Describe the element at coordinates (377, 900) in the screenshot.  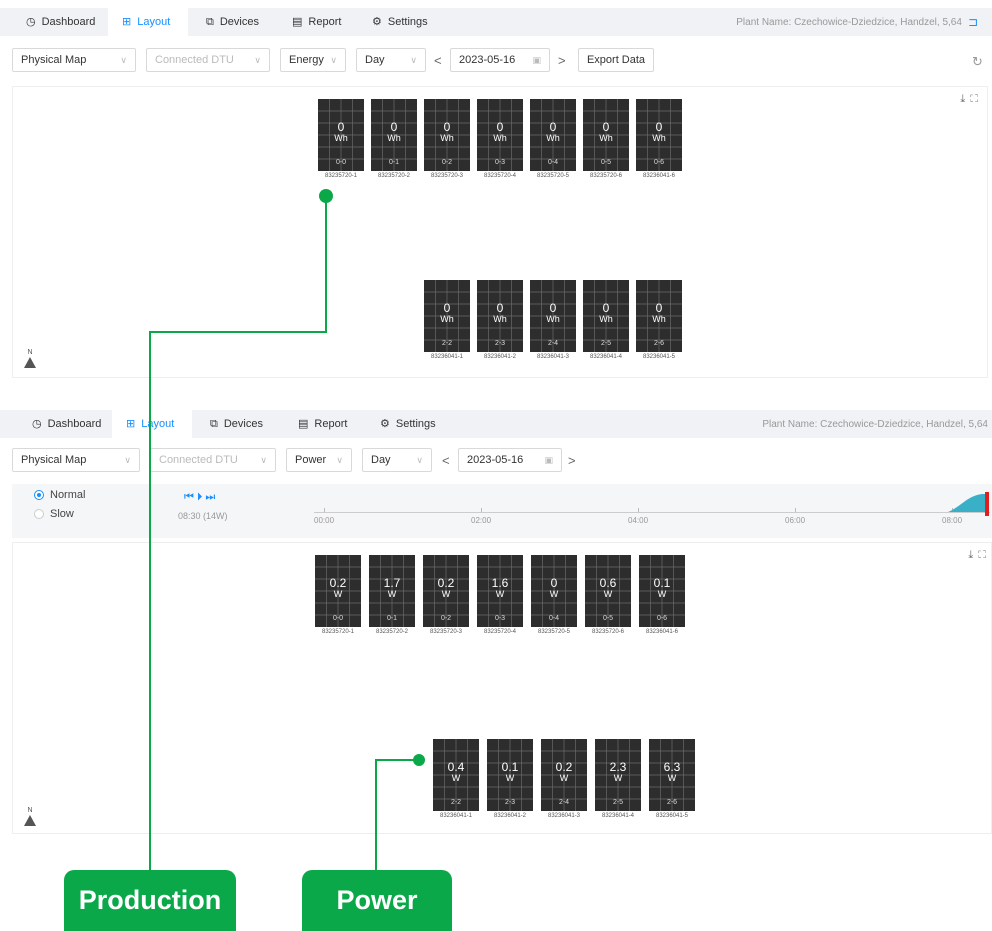
I see `power-callout: Power` at that location.